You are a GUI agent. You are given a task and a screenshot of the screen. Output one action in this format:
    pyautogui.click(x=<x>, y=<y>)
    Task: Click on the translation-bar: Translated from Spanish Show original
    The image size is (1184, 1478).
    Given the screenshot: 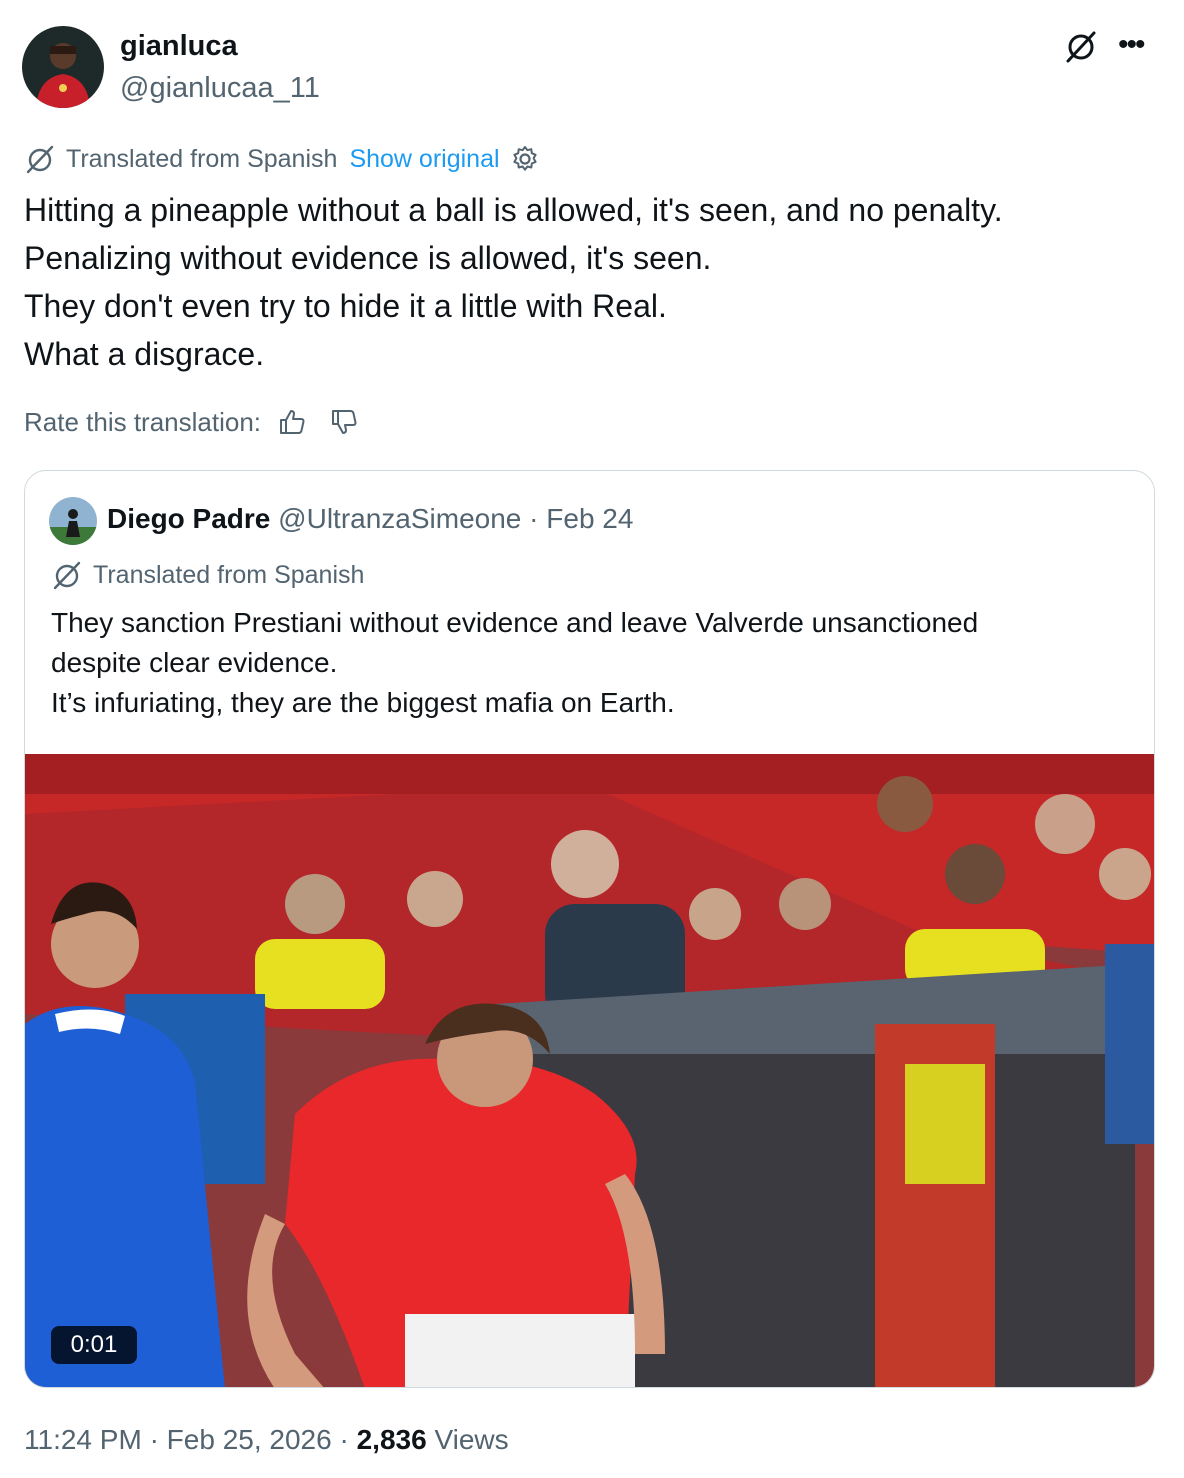 What is the action you would take?
    pyautogui.click(x=282, y=159)
    